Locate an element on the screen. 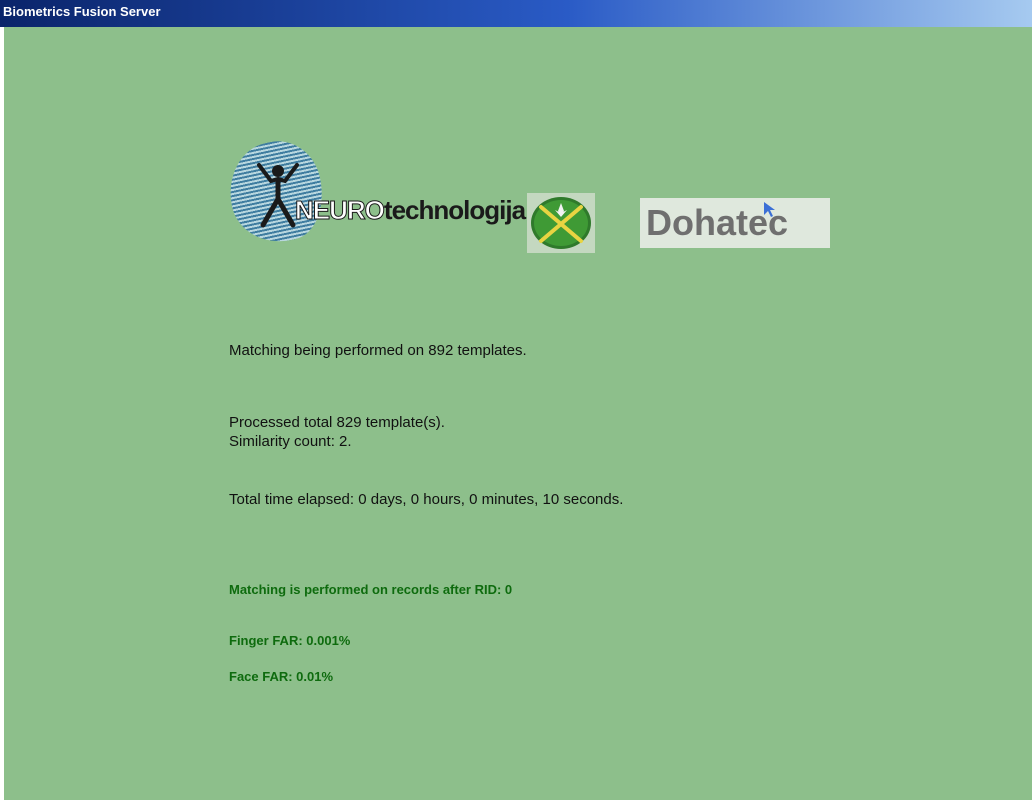 Image resolution: width=1032 pixels, height=800 pixels. neuro-text: NEURO is located at coordinates (340, 210).